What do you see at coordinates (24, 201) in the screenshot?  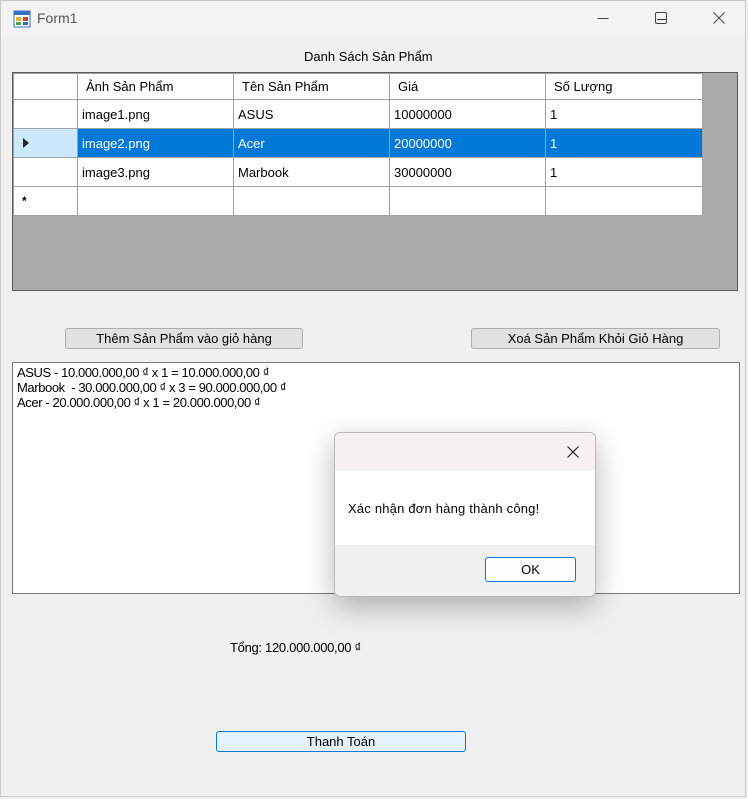 I see `new-row-marker: *` at bounding box center [24, 201].